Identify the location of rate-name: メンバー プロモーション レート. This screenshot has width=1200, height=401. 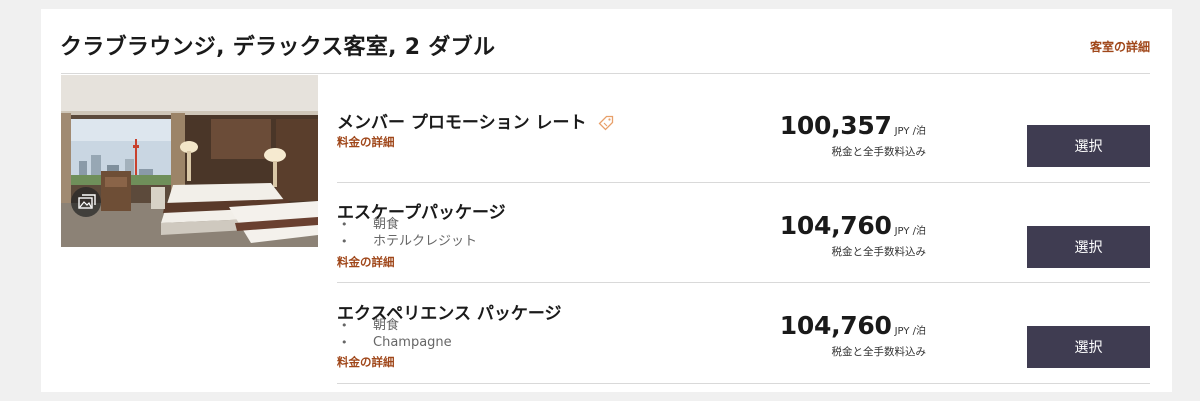
(475, 120).